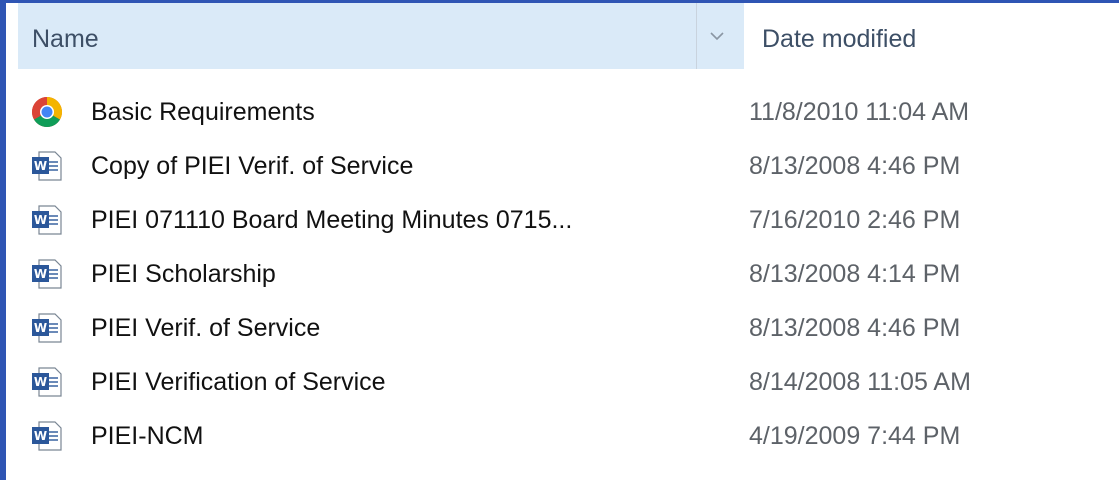 The image size is (1119, 480). What do you see at coordinates (562, 436) in the screenshot?
I see `file-row: W PIEI-NCM 4/19/2009 7:44 PM` at bounding box center [562, 436].